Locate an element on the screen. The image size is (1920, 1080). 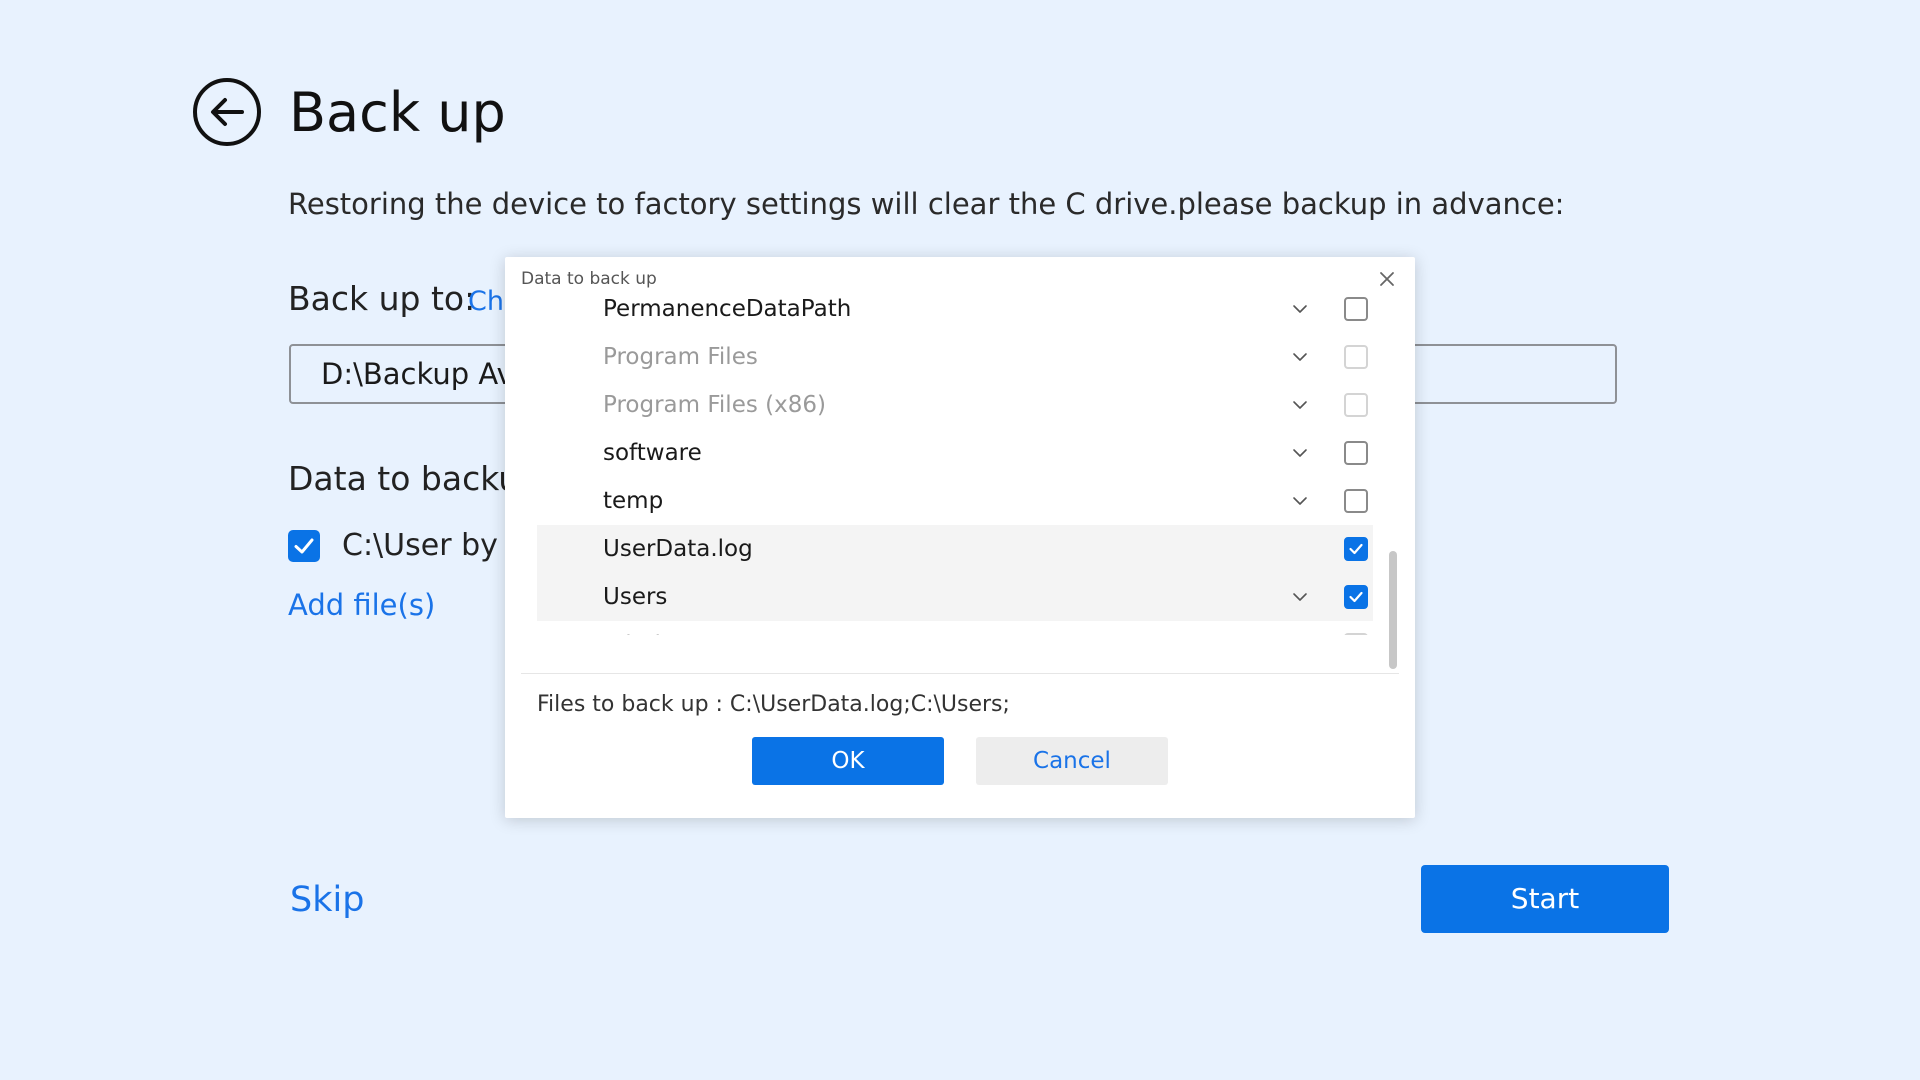
add-files-link: Add file(s) is located at coordinates (361, 605).